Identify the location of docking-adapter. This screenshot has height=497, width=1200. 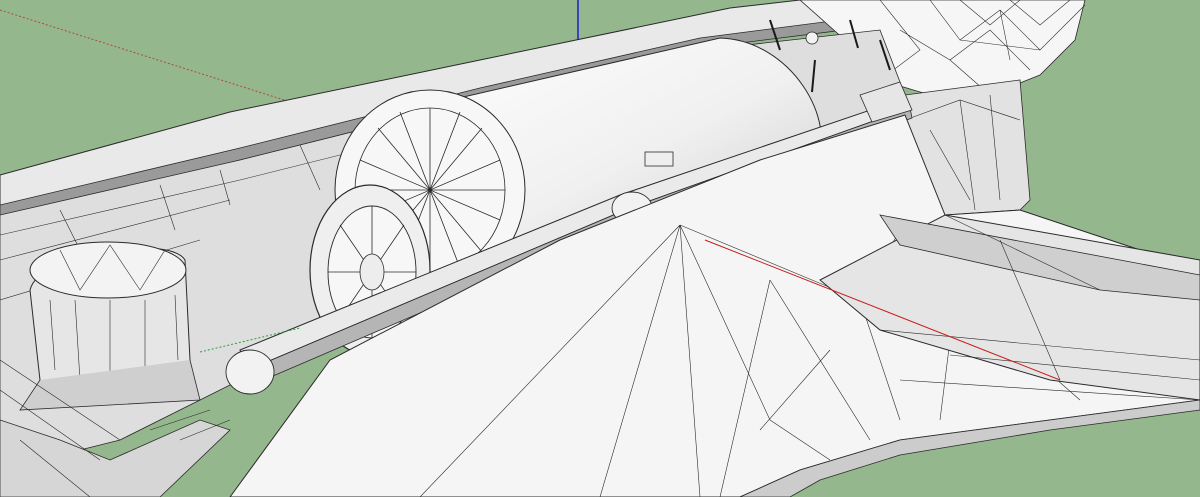
(110, 326).